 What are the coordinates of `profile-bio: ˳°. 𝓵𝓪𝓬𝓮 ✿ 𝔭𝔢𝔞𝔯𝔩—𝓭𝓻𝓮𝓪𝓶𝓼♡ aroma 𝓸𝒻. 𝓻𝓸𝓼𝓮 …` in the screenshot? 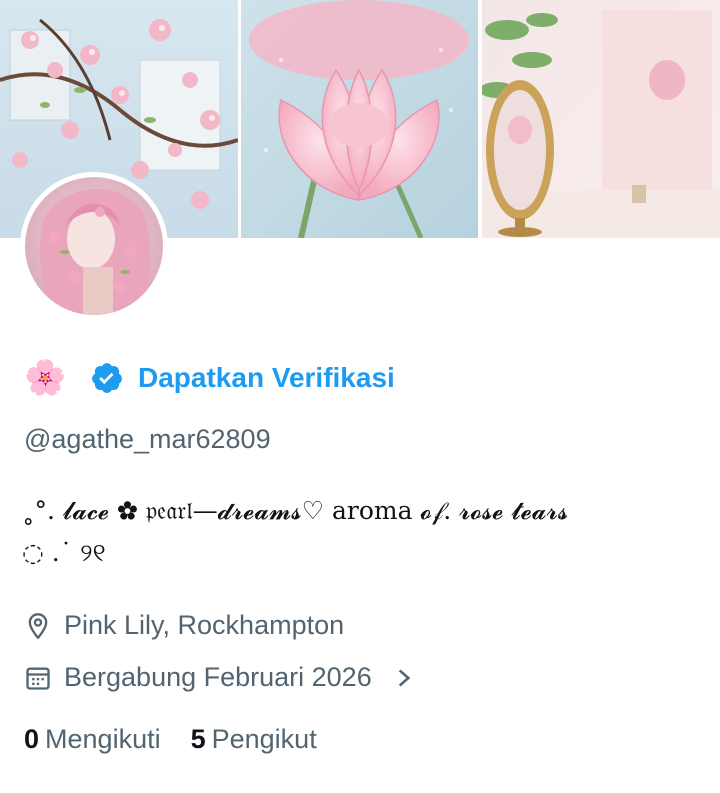 It's located at (360, 532).